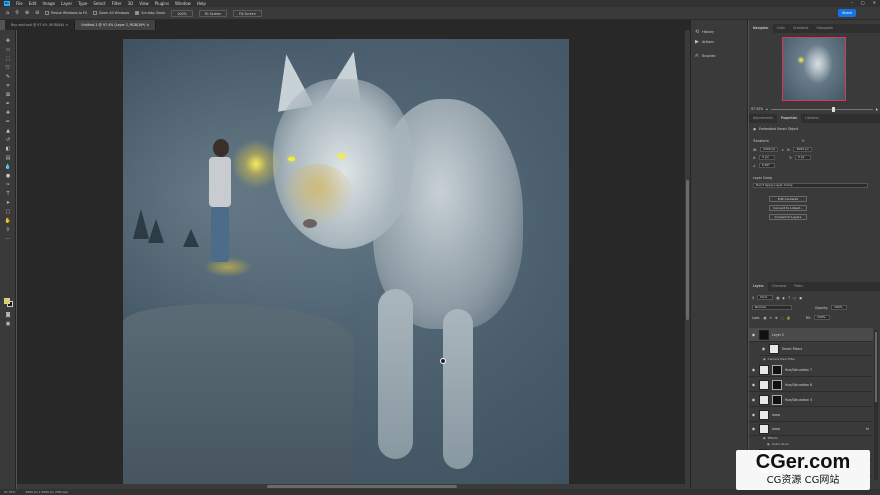 This screenshot has height=495, width=880. What do you see at coordinates (779, 359) in the screenshot?
I see `camera-raw-filter: ◉ Camera Raw Filter` at bounding box center [779, 359].